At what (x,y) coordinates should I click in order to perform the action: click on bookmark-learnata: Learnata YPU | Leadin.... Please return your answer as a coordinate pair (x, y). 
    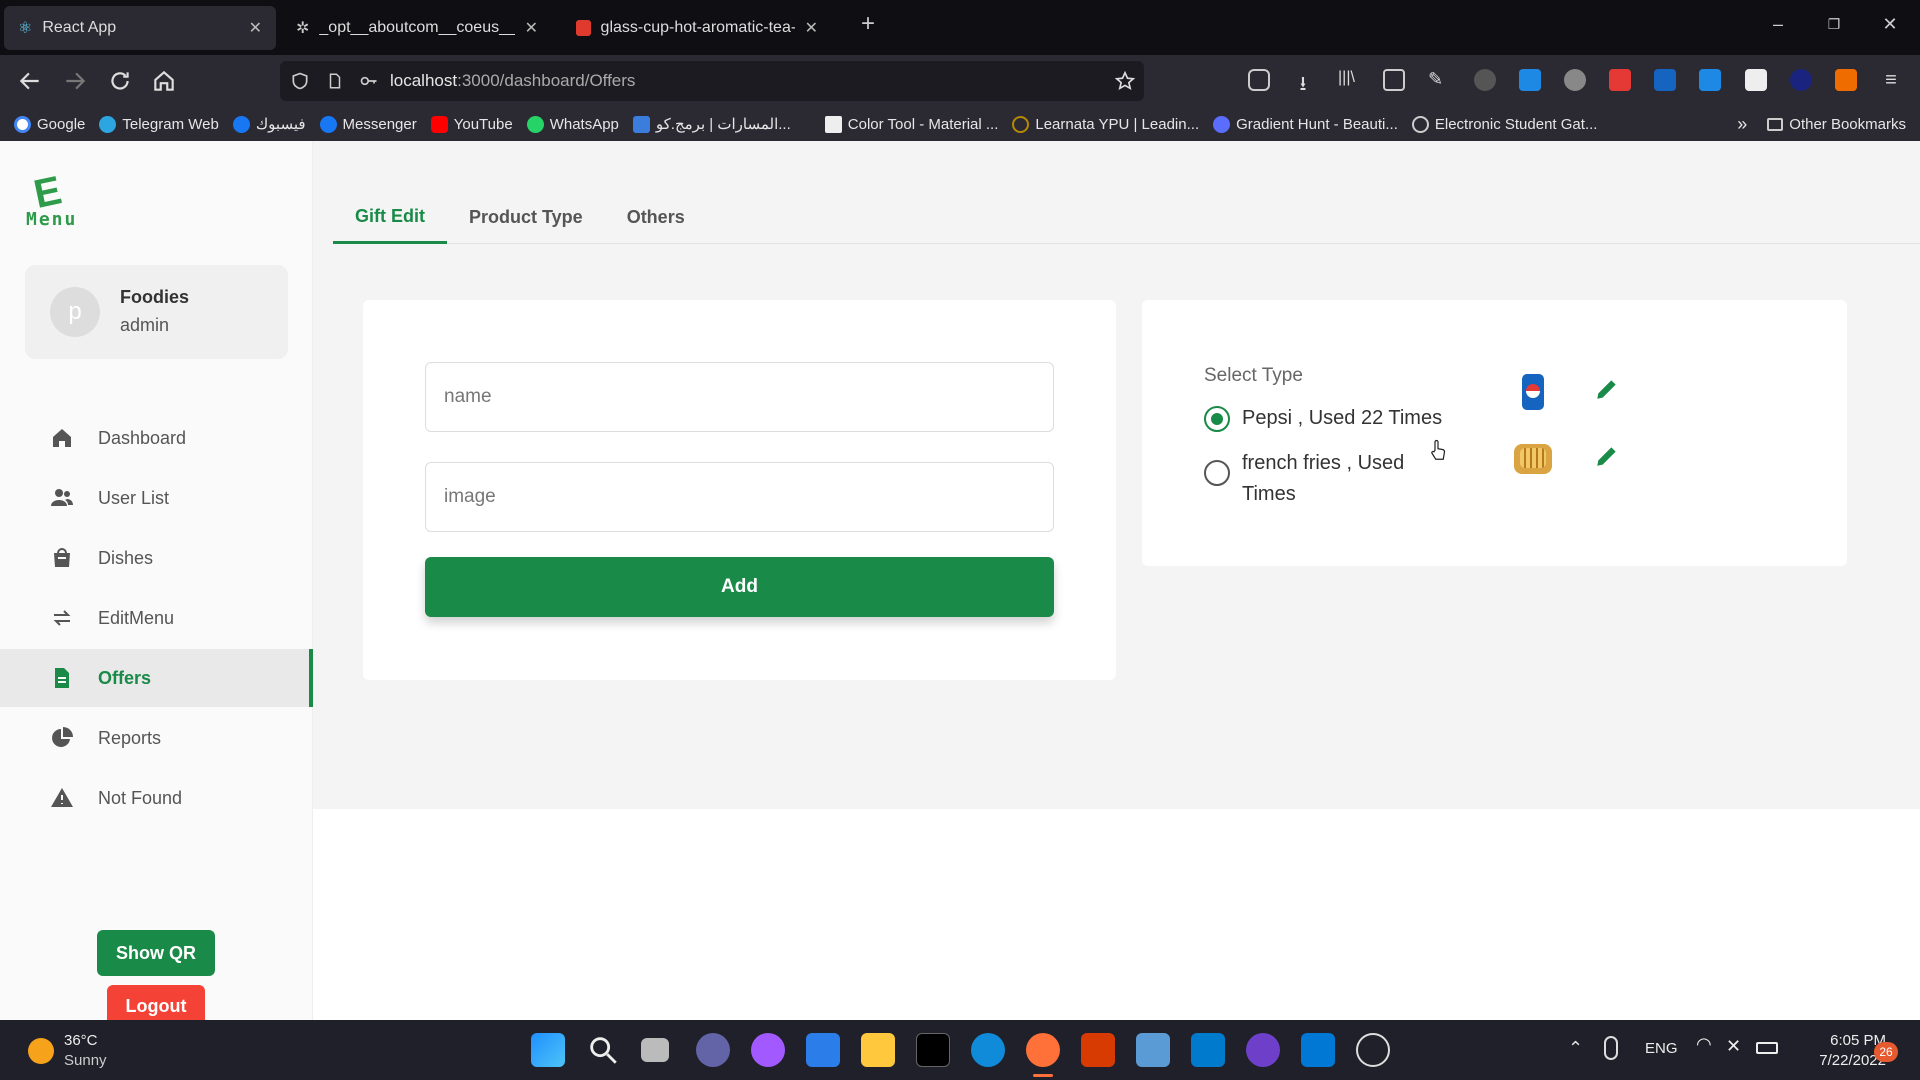
    Looking at the image, I should click on (1105, 124).